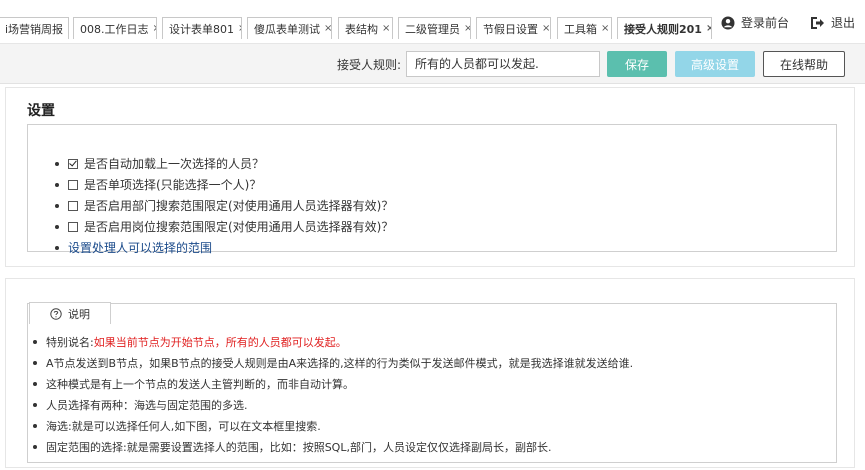 This screenshot has width=865, height=470. Describe the element at coordinates (41, 111) in the screenshot. I see `settings-title: 设置` at that location.